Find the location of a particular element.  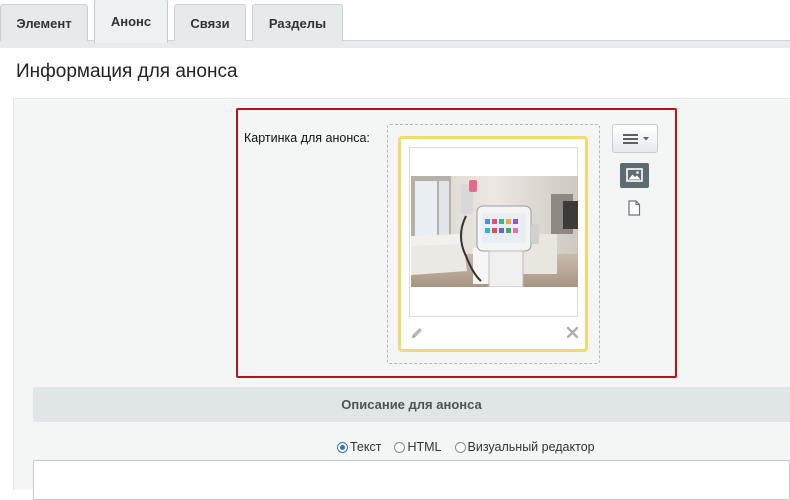

tab-links: Связи is located at coordinates (210, 22).